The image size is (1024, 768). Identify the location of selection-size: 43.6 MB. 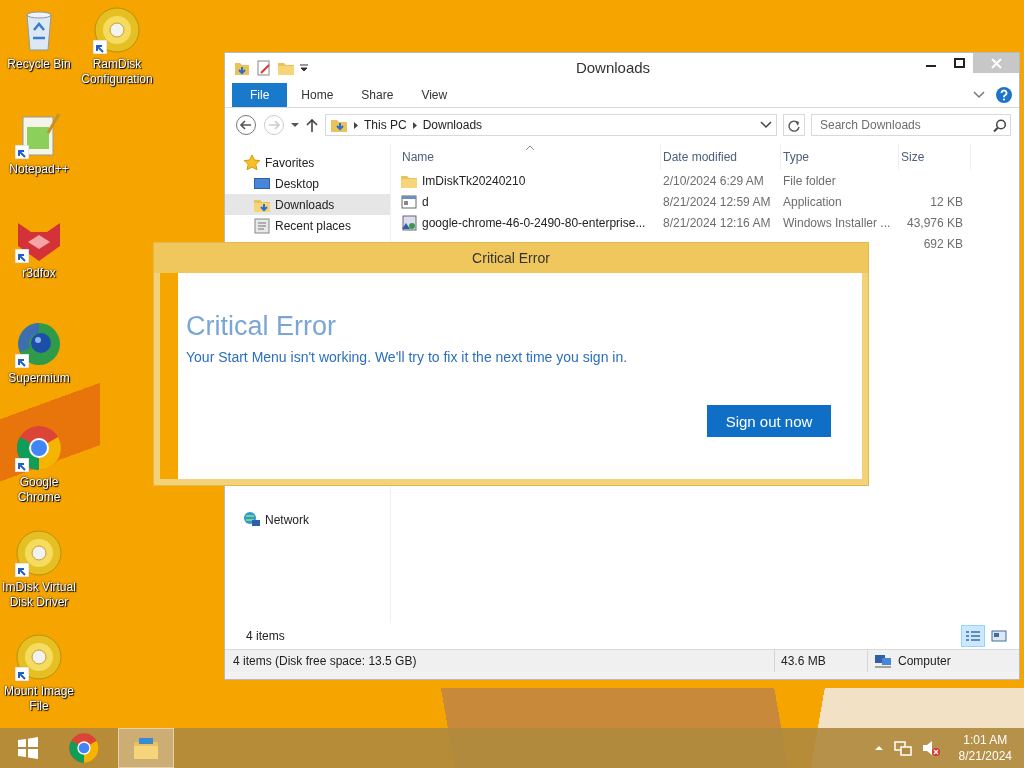
(820, 661).